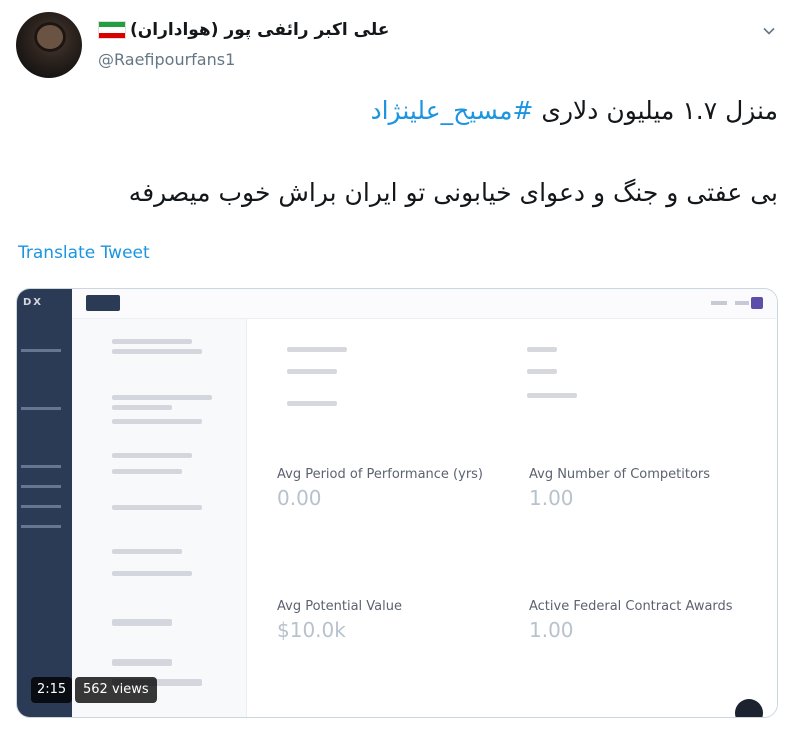 The width and height of the screenshot is (800, 748). What do you see at coordinates (44, 503) in the screenshot?
I see `video-app-sidebar: DX` at bounding box center [44, 503].